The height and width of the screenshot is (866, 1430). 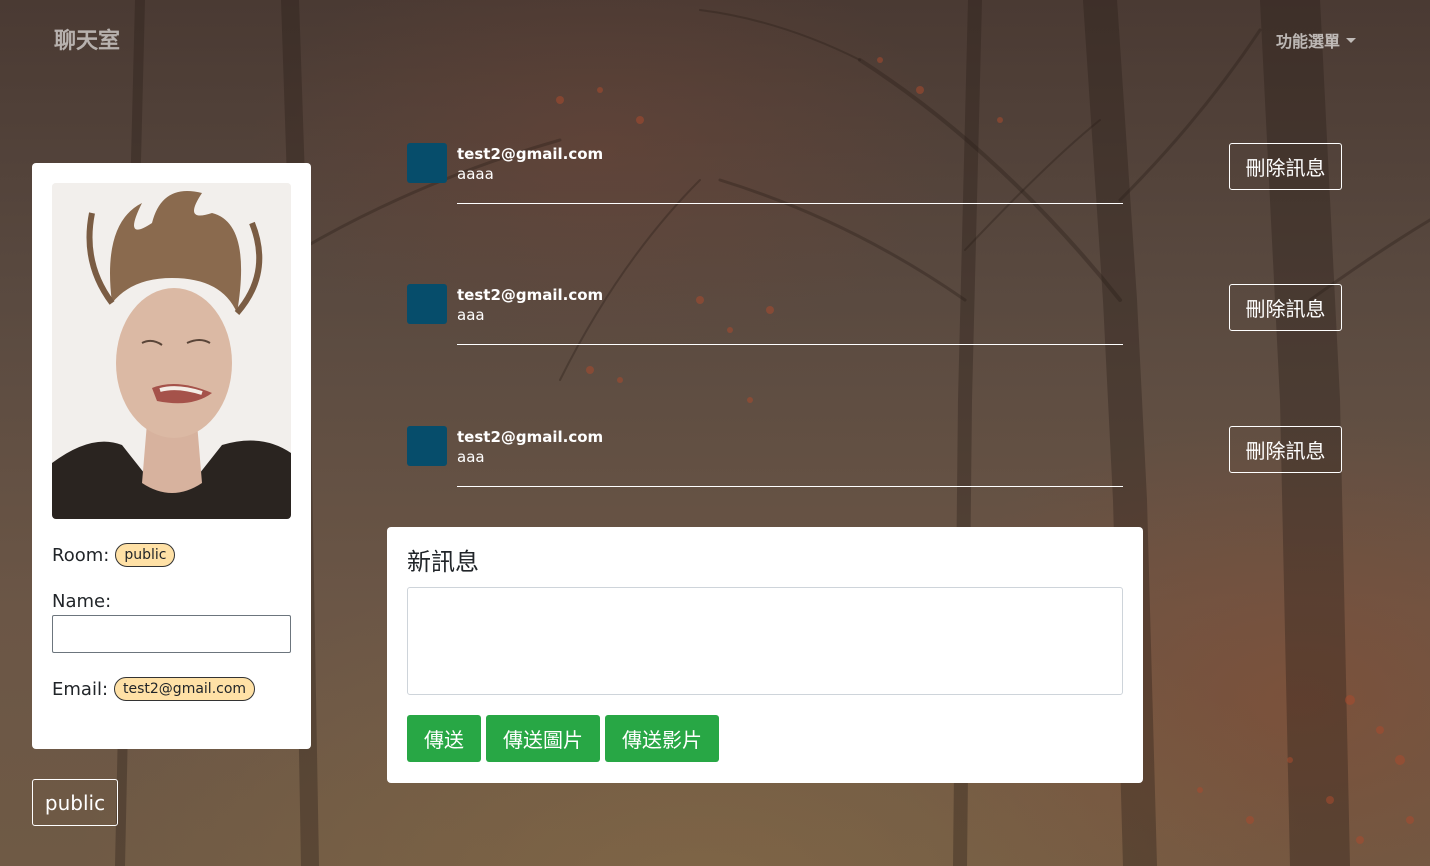 What do you see at coordinates (185, 689) in the screenshot?
I see `email-badge: test2@gmail.com` at bounding box center [185, 689].